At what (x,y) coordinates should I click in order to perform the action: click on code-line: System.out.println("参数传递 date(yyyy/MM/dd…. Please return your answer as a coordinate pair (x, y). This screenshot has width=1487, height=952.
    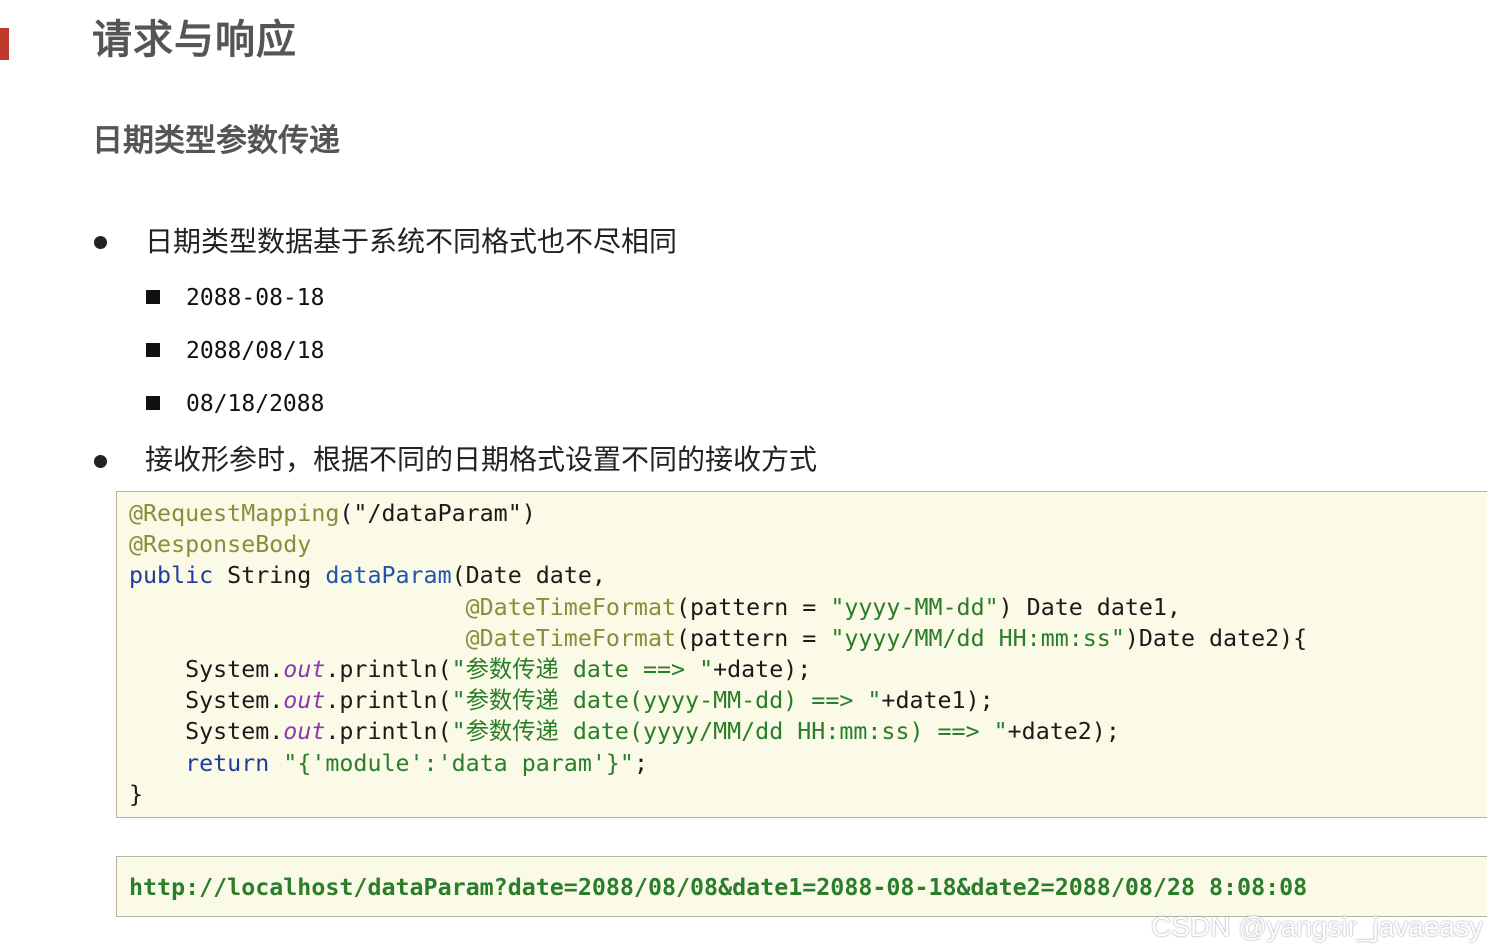
    Looking at the image, I should click on (718, 731).